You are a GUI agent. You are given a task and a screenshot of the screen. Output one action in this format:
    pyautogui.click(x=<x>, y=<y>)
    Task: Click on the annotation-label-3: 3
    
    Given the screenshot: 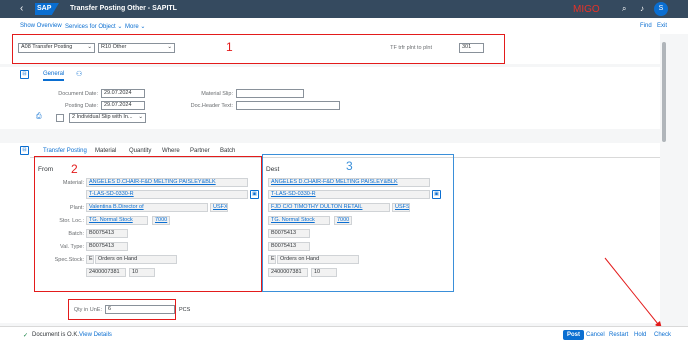 What is the action you would take?
    pyautogui.click(x=349, y=166)
    